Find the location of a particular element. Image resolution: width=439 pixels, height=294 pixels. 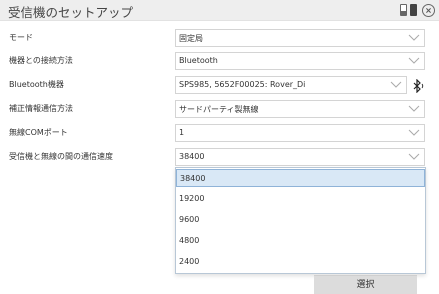

row-bluetooth-device: Bluetooth機器 SPS985, 5652F00025: Rover_Di is located at coordinates (219, 85).